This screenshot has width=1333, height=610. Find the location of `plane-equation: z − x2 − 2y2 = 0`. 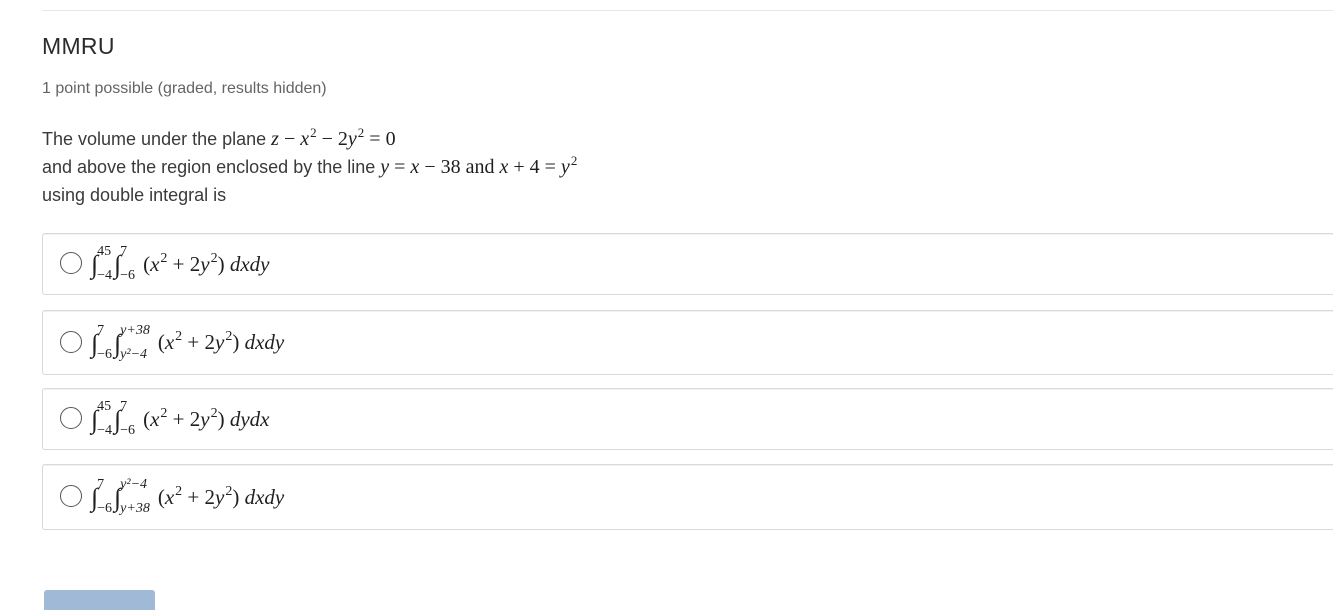

plane-equation: z − x2 − 2y2 = 0 is located at coordinates (333, 137).